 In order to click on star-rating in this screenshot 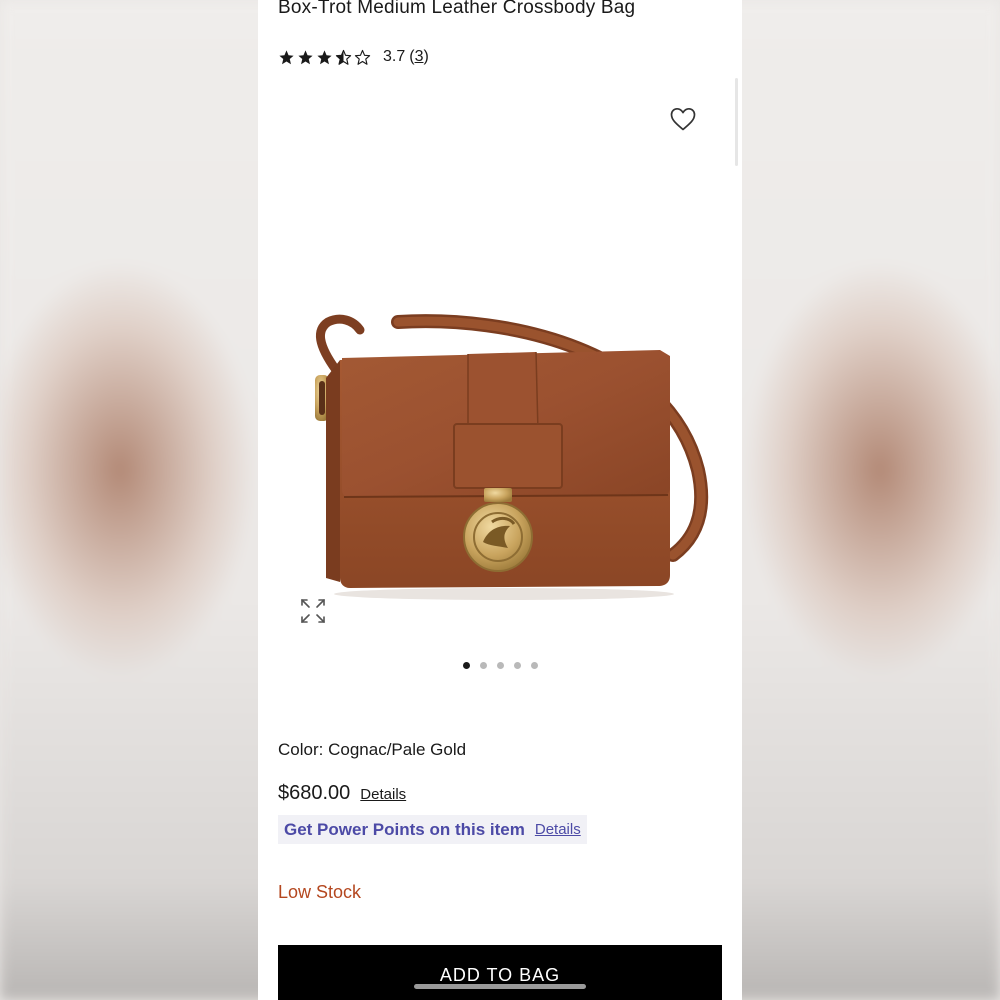, I will do `click(324, 57)`.